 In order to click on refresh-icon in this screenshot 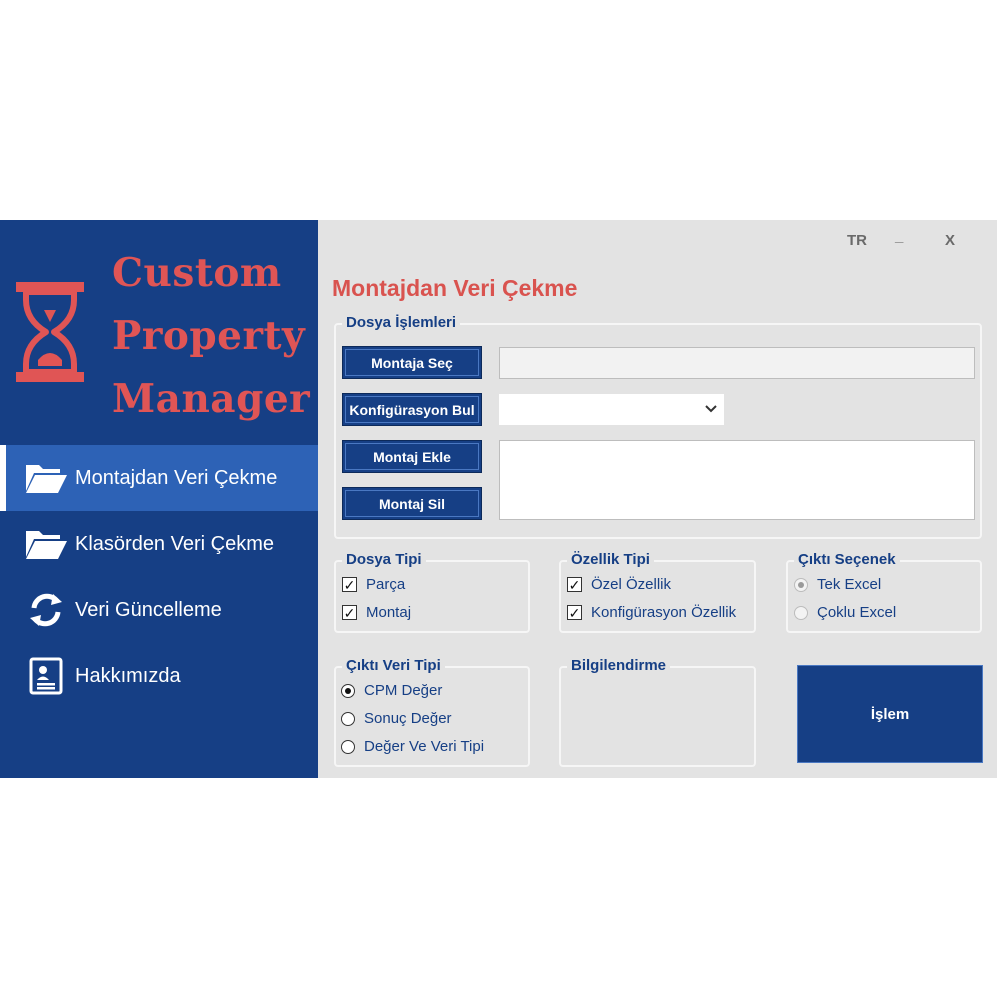, I will do `click(46, 610)`.